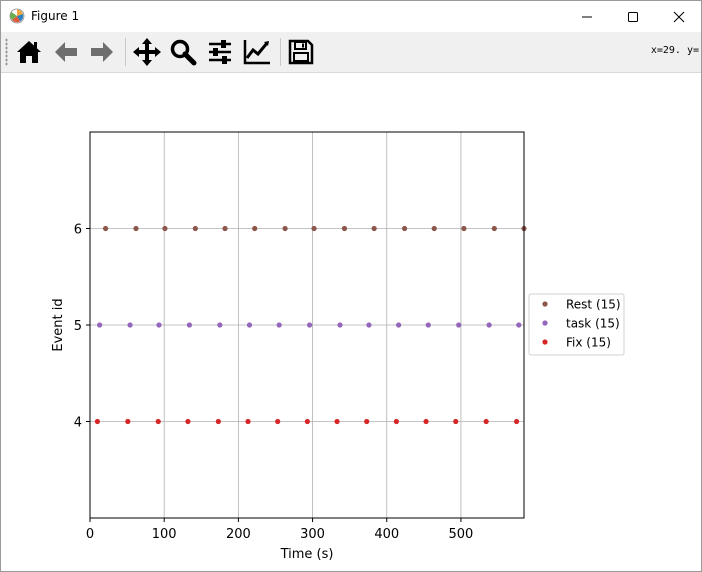  Describe the element at coordinates (588, 343) in the screenshot. I see `legend-label: Fix (15)` at that location.